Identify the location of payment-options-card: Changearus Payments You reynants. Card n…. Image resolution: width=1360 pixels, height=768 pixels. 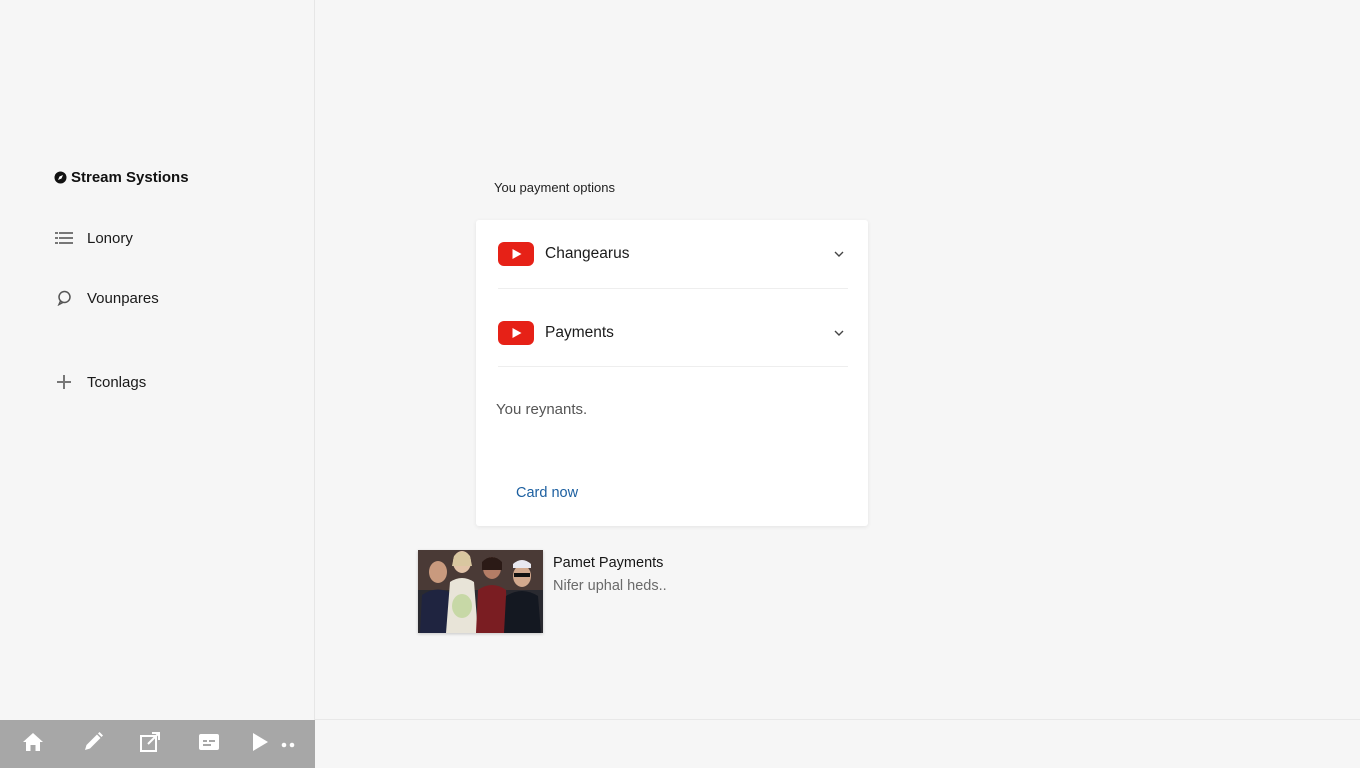
(672, 373).